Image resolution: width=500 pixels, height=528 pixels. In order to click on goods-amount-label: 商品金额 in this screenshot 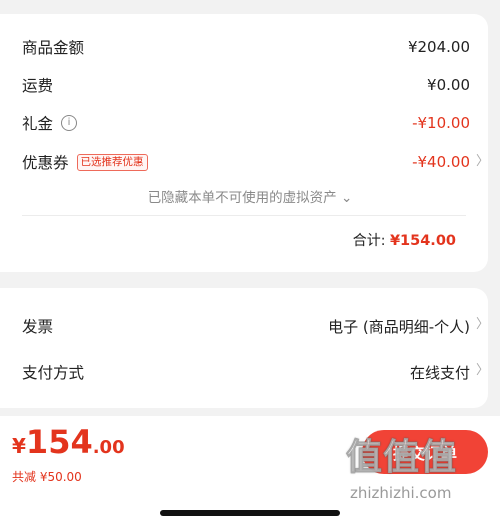, I will do `click(53, 48)`.